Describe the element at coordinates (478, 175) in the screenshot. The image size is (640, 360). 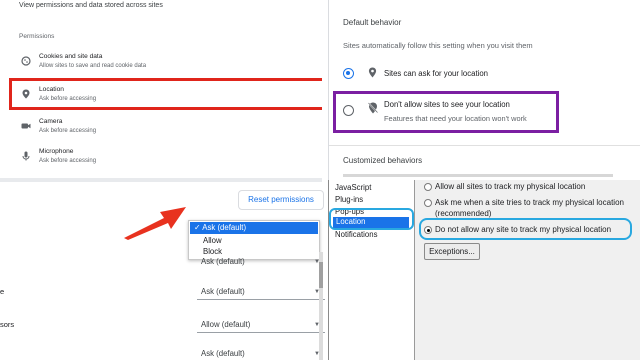
I see `cut-off-text` at that location.